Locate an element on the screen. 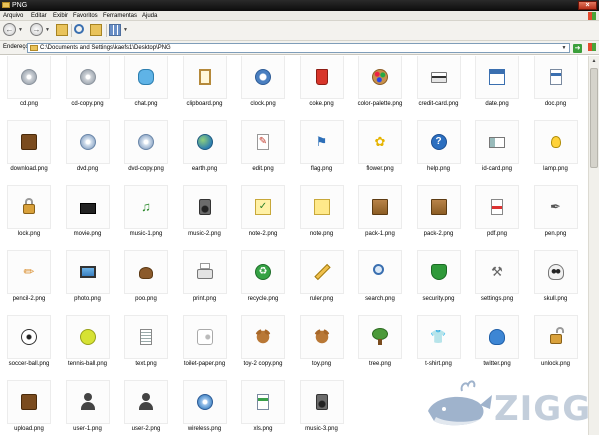 The height and width of the screenshot is (435, 599). file-item: date.png is located at coordinates (497, 86).